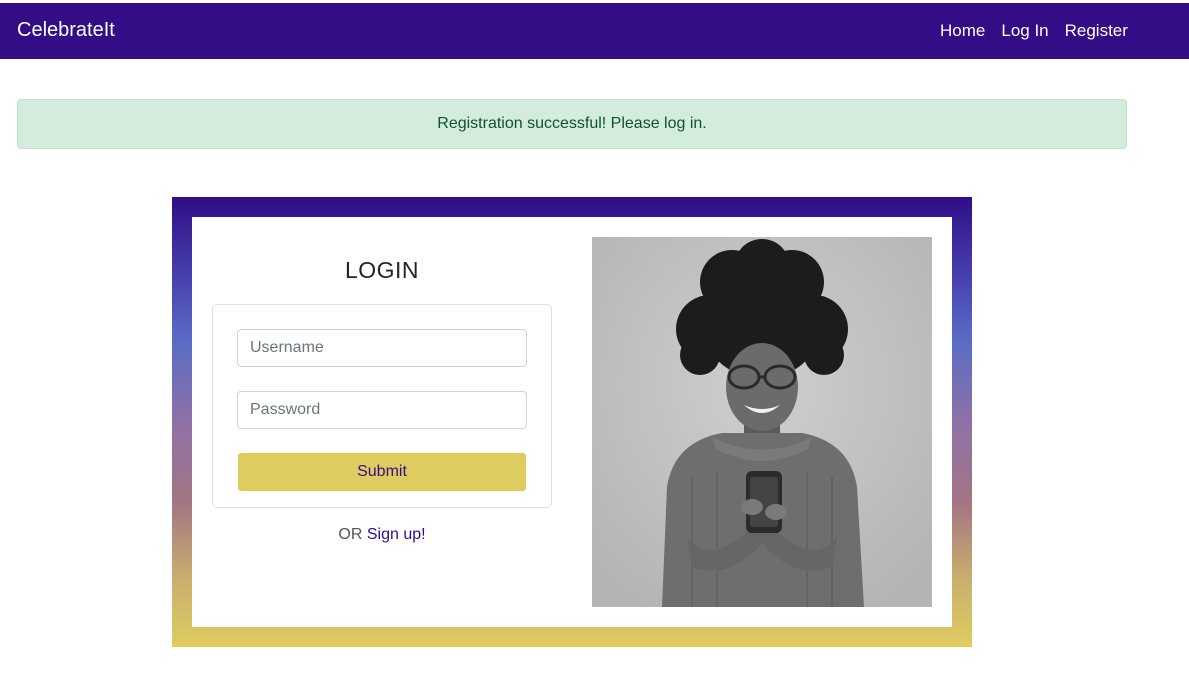 The width and height of the screenshot is (1189, 691). I want to click on submit-button: Submit, so click(382, 472).